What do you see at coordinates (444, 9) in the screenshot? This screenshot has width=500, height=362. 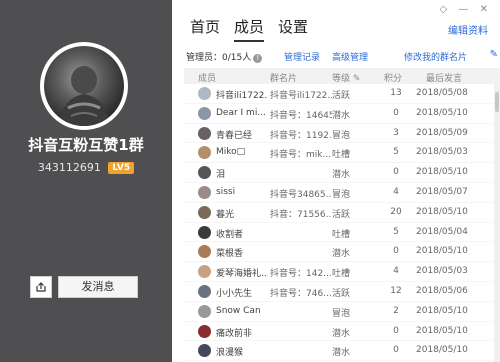 I see `skin-icon: ◇` at bounding box center [444, 9].